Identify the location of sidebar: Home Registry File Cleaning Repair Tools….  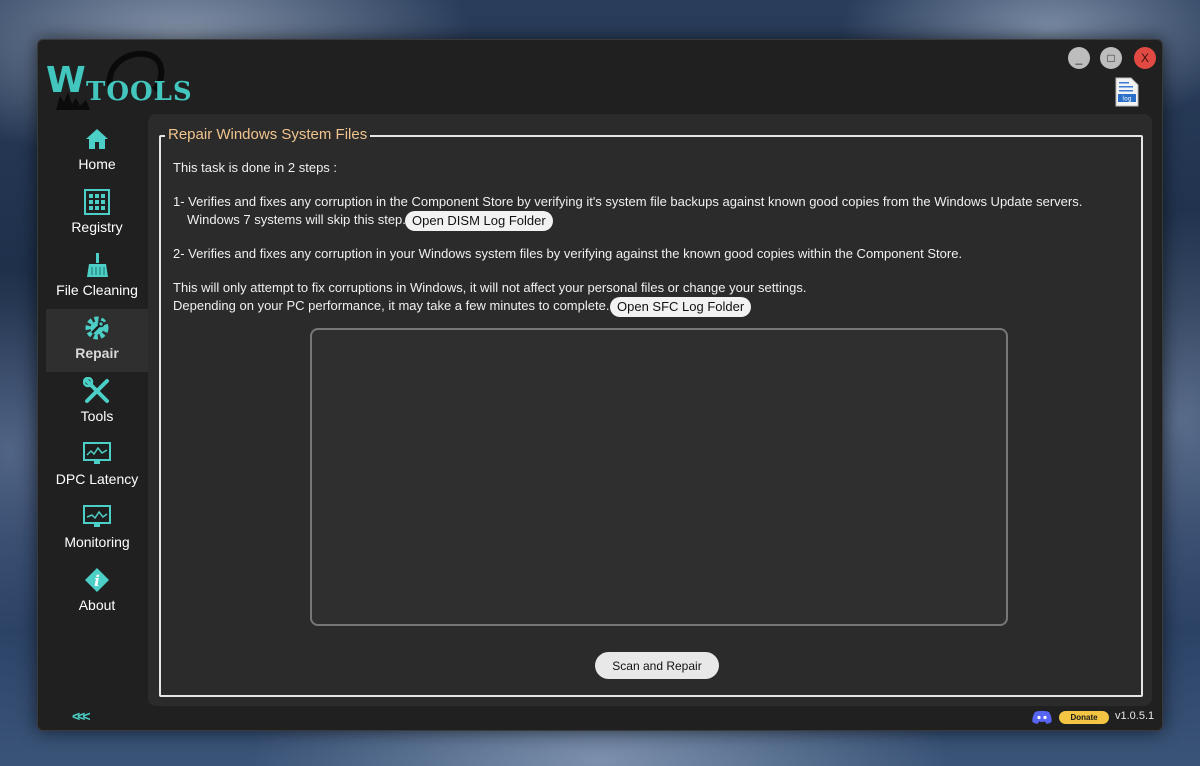
(93, 400).